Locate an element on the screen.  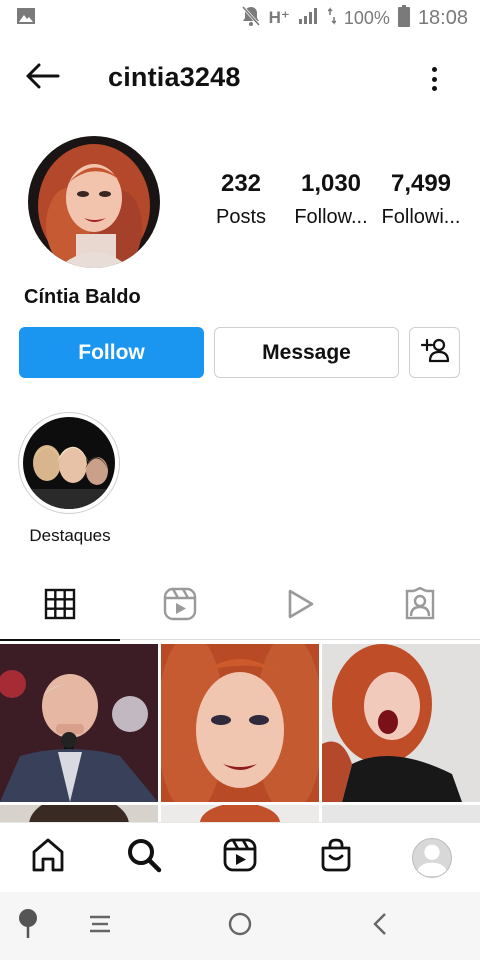
profile-header: cintia3248 is located at coordinates (240, 78).